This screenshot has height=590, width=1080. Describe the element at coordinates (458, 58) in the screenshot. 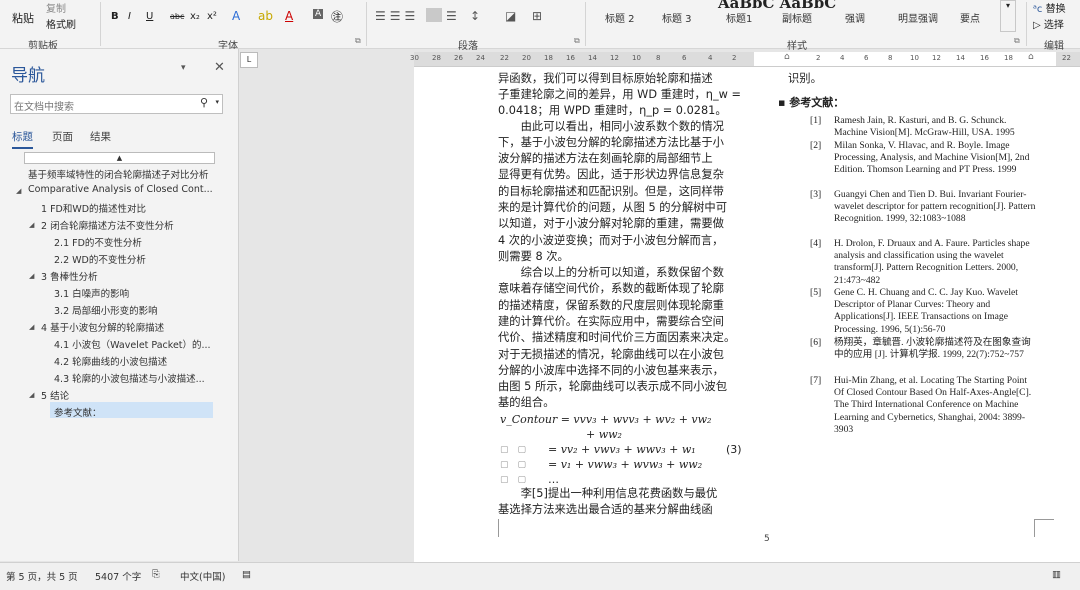

I see `ruler-tick: 26` at that location.